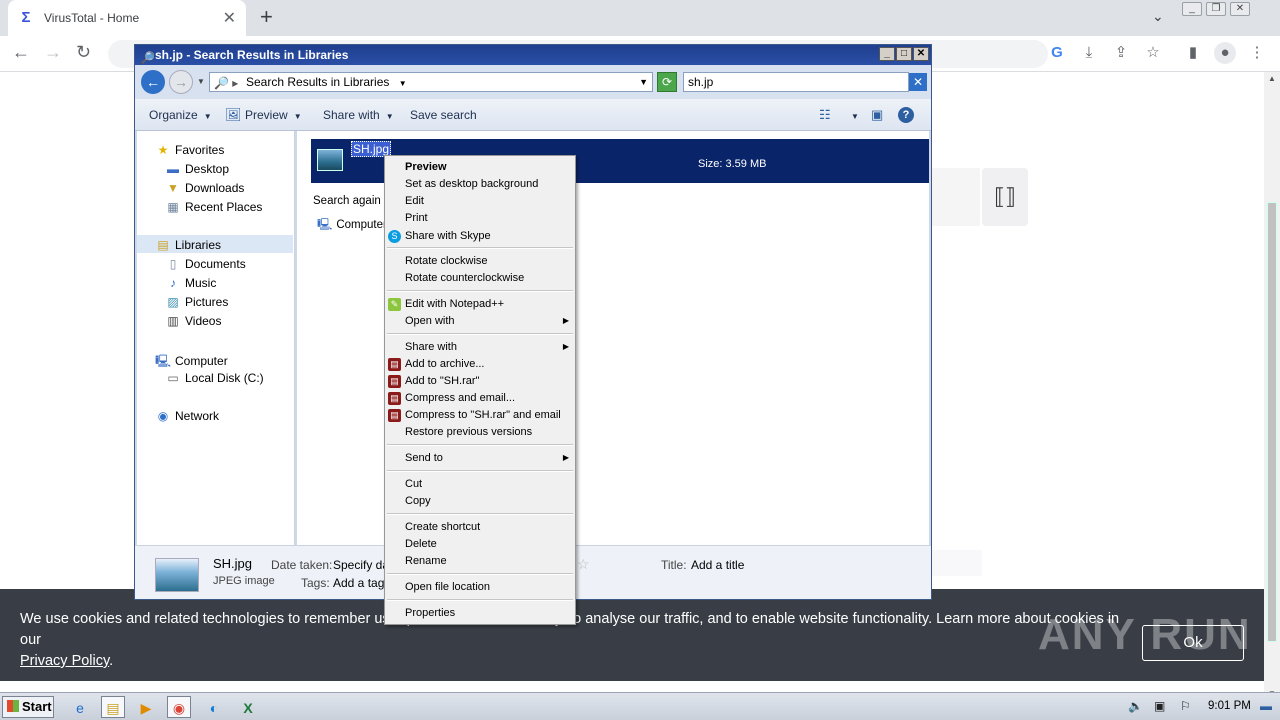 The height and width of the screenshot is (720, 1280). I want to click on chrome-icon: ◉, so click(179, 707).